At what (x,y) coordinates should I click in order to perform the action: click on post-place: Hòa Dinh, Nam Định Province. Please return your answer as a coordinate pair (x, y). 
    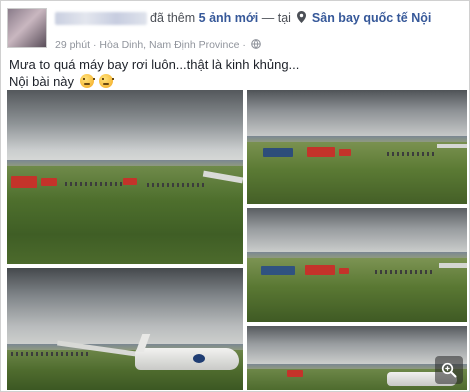
    Looking at the image, I should click on (169, 45).